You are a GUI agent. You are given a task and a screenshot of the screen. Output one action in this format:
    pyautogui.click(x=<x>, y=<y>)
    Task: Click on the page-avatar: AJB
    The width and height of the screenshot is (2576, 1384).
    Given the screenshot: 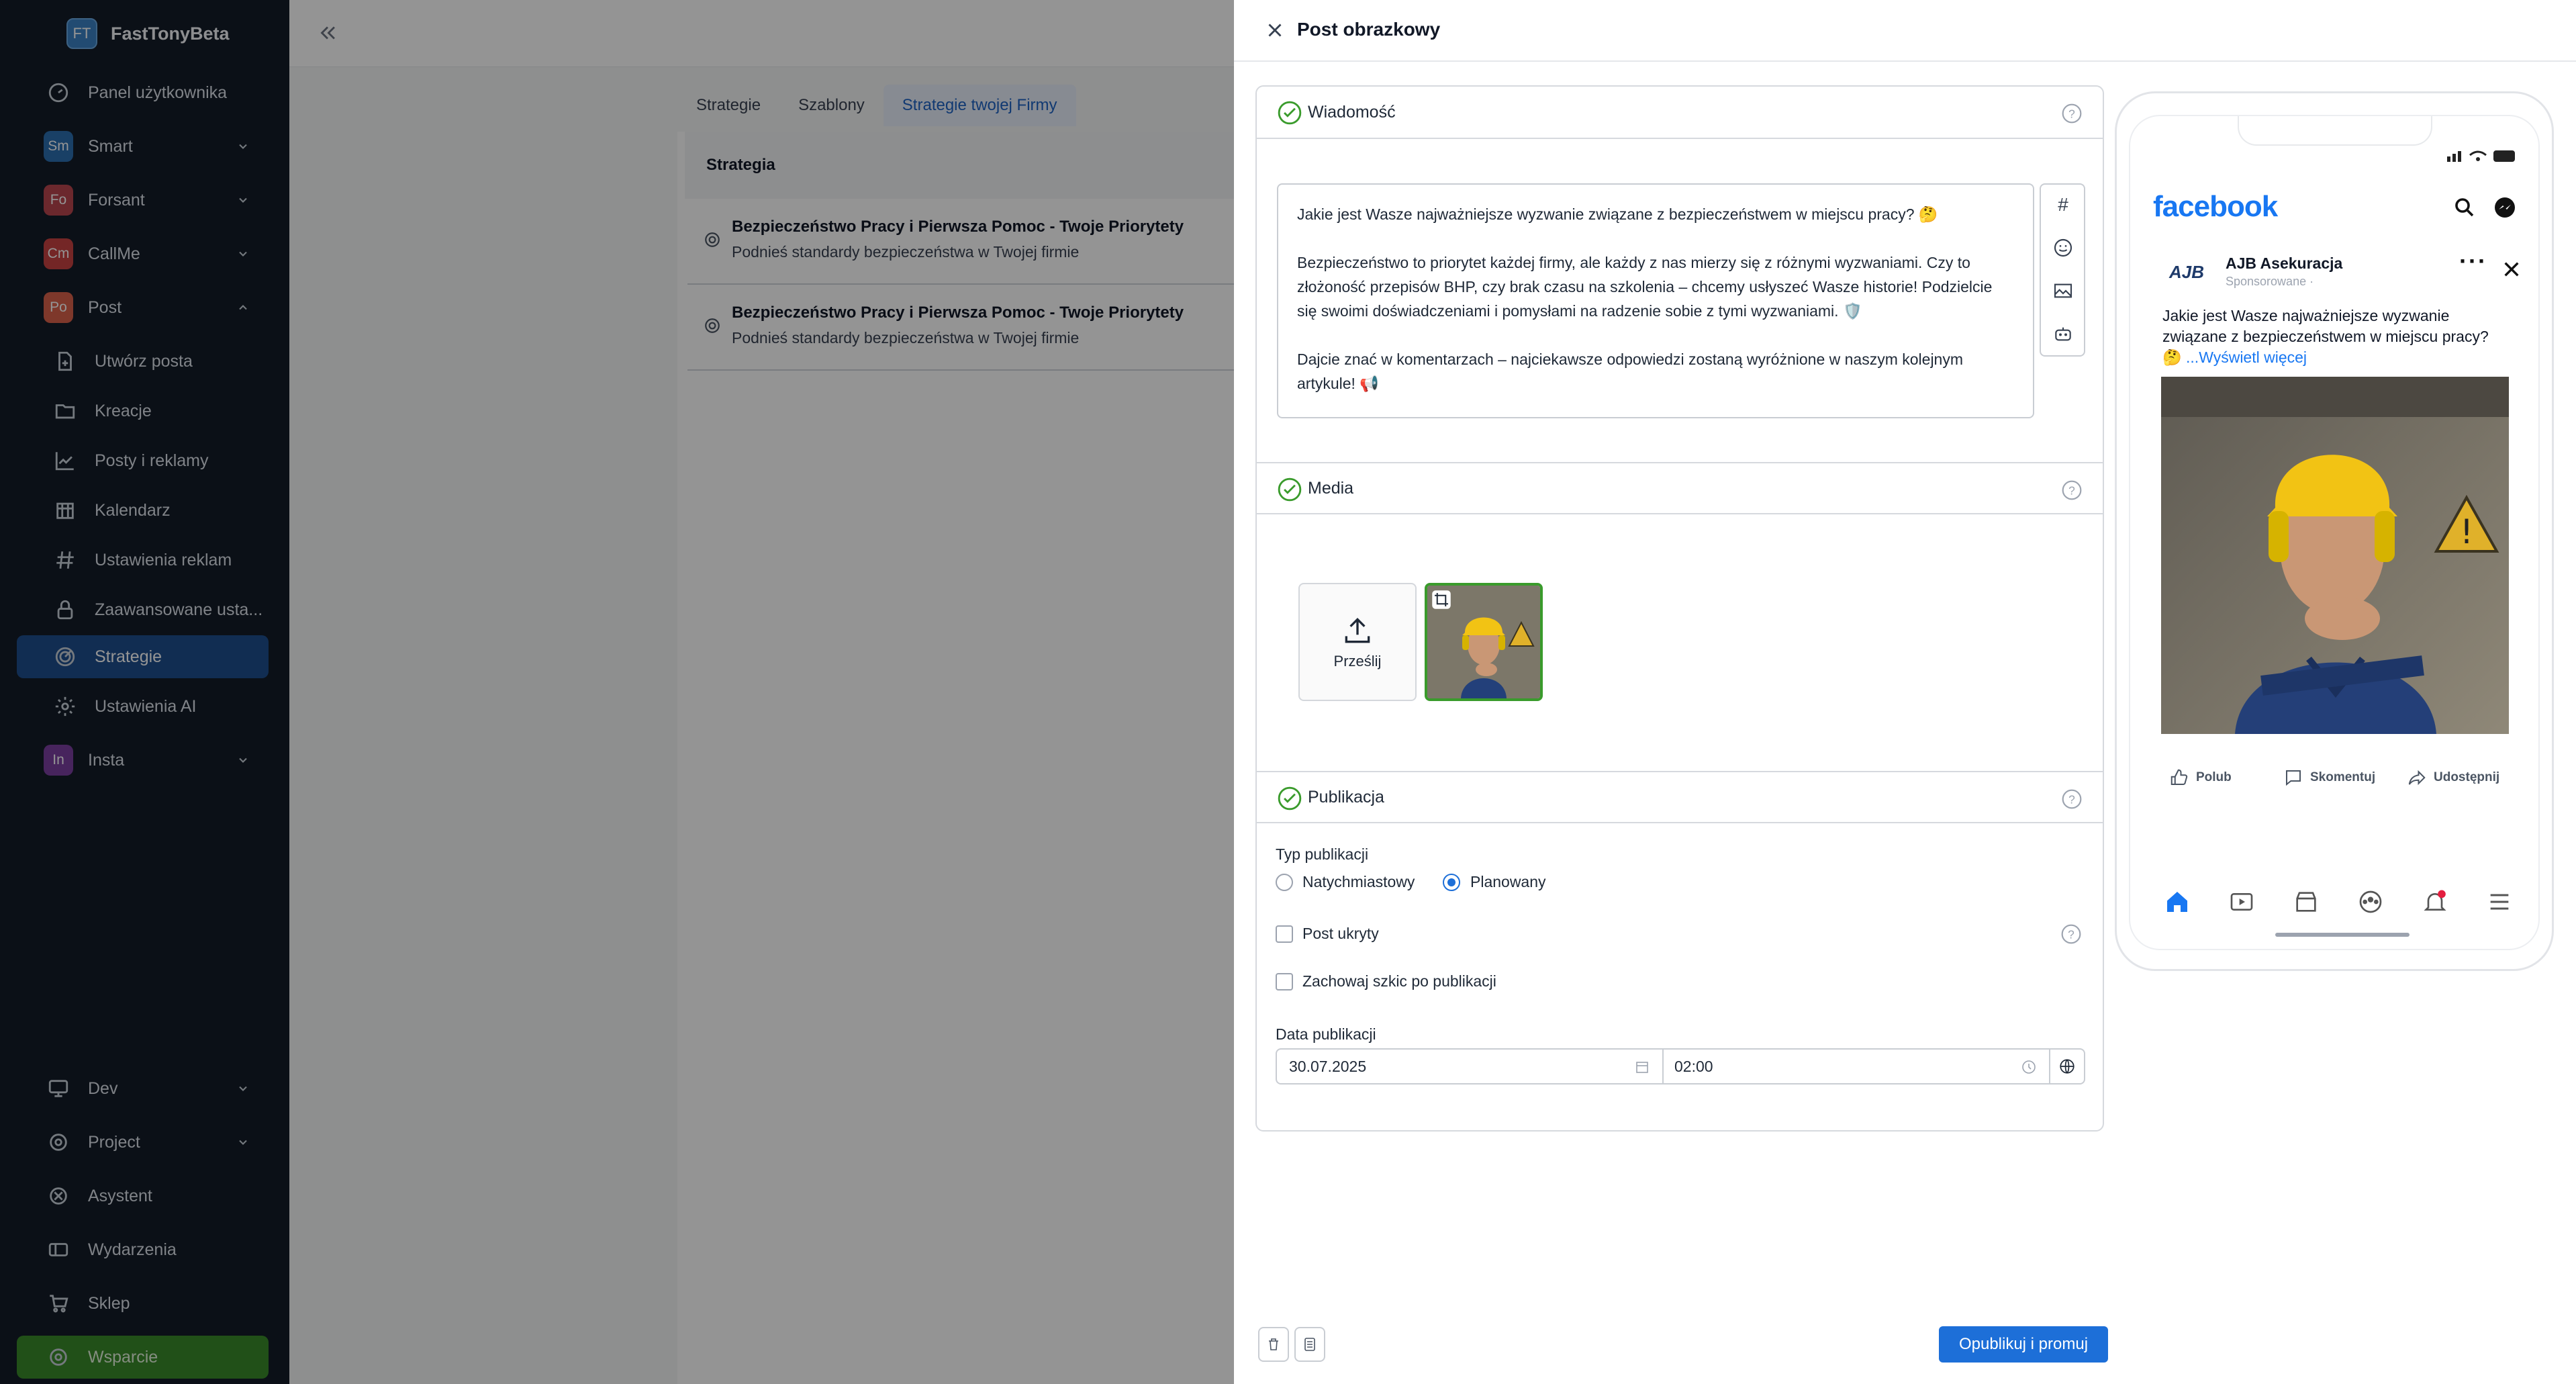 What is the action you would take?
    pyautogui.click(x=2186, y=272)
    